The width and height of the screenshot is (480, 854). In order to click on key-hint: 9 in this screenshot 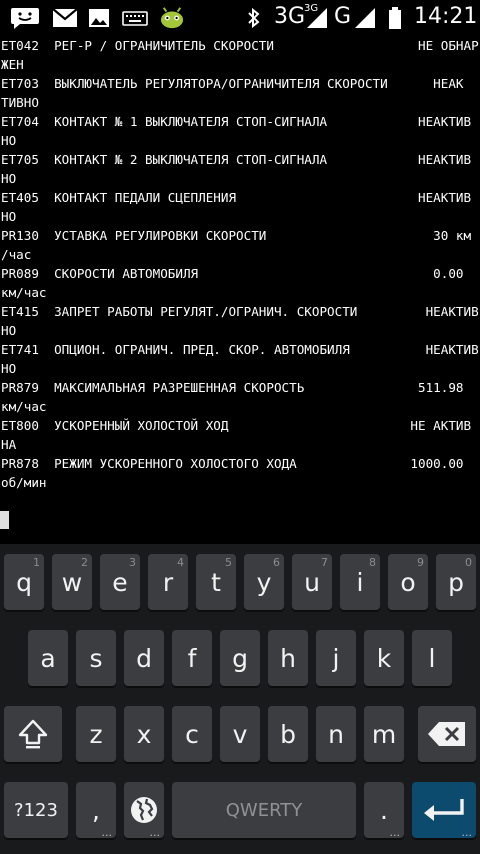, I will do `click(420, 562)`.